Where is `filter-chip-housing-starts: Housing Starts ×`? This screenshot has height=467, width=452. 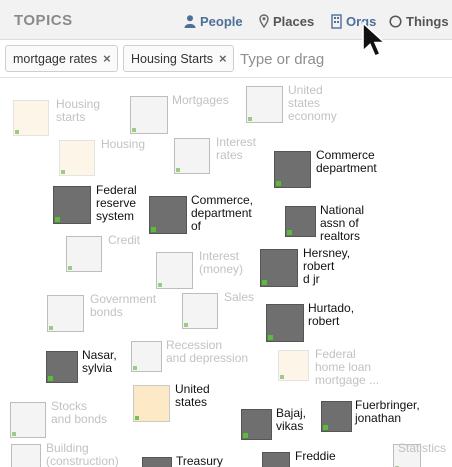 filter-chip-housing-starts: Housing Starts × is located at coordinates (178, 58).